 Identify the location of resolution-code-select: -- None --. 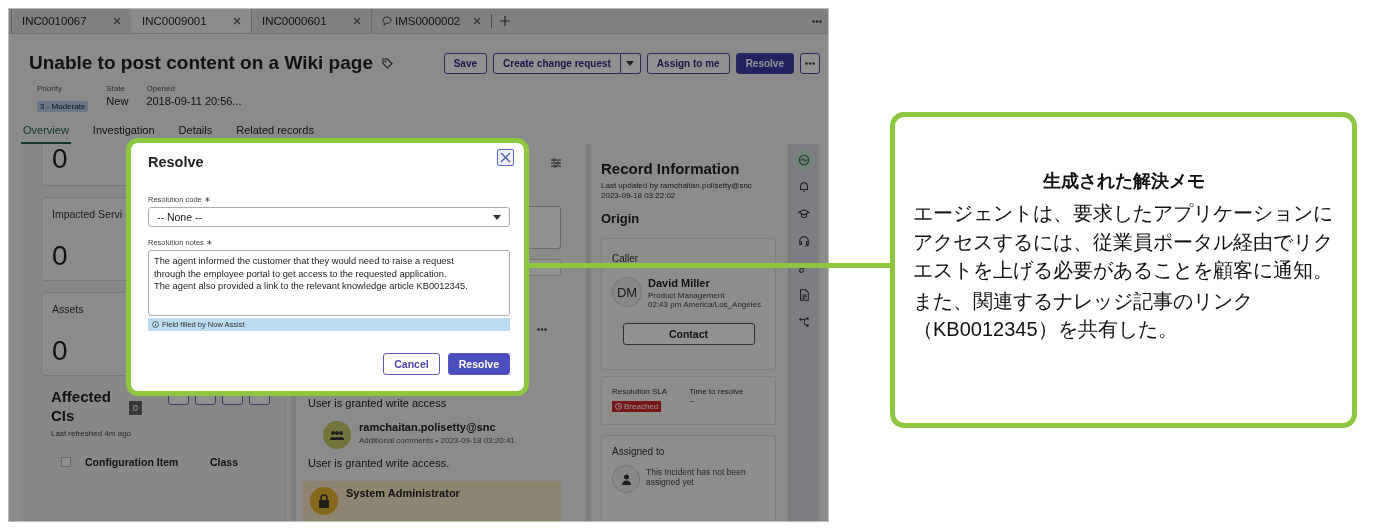
(329, 217).